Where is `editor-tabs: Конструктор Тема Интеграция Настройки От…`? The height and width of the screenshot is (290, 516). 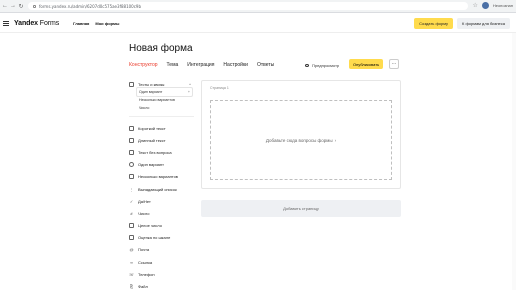
editor-tabs: Конструктор Тема Интеграция Настройки От… is located at coordinates (201, 65).